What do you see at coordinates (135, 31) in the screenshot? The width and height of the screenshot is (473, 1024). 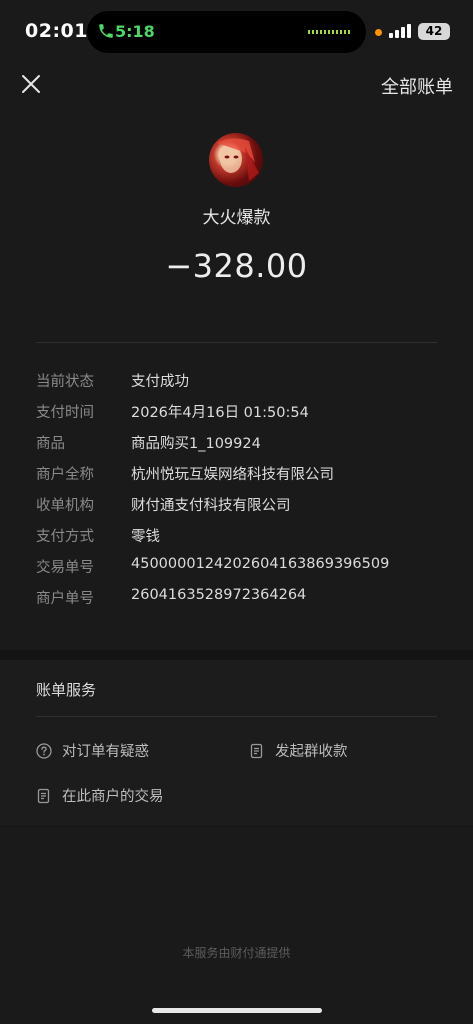 I see `call-duration: 5:18` at bounding box center [135, 31].